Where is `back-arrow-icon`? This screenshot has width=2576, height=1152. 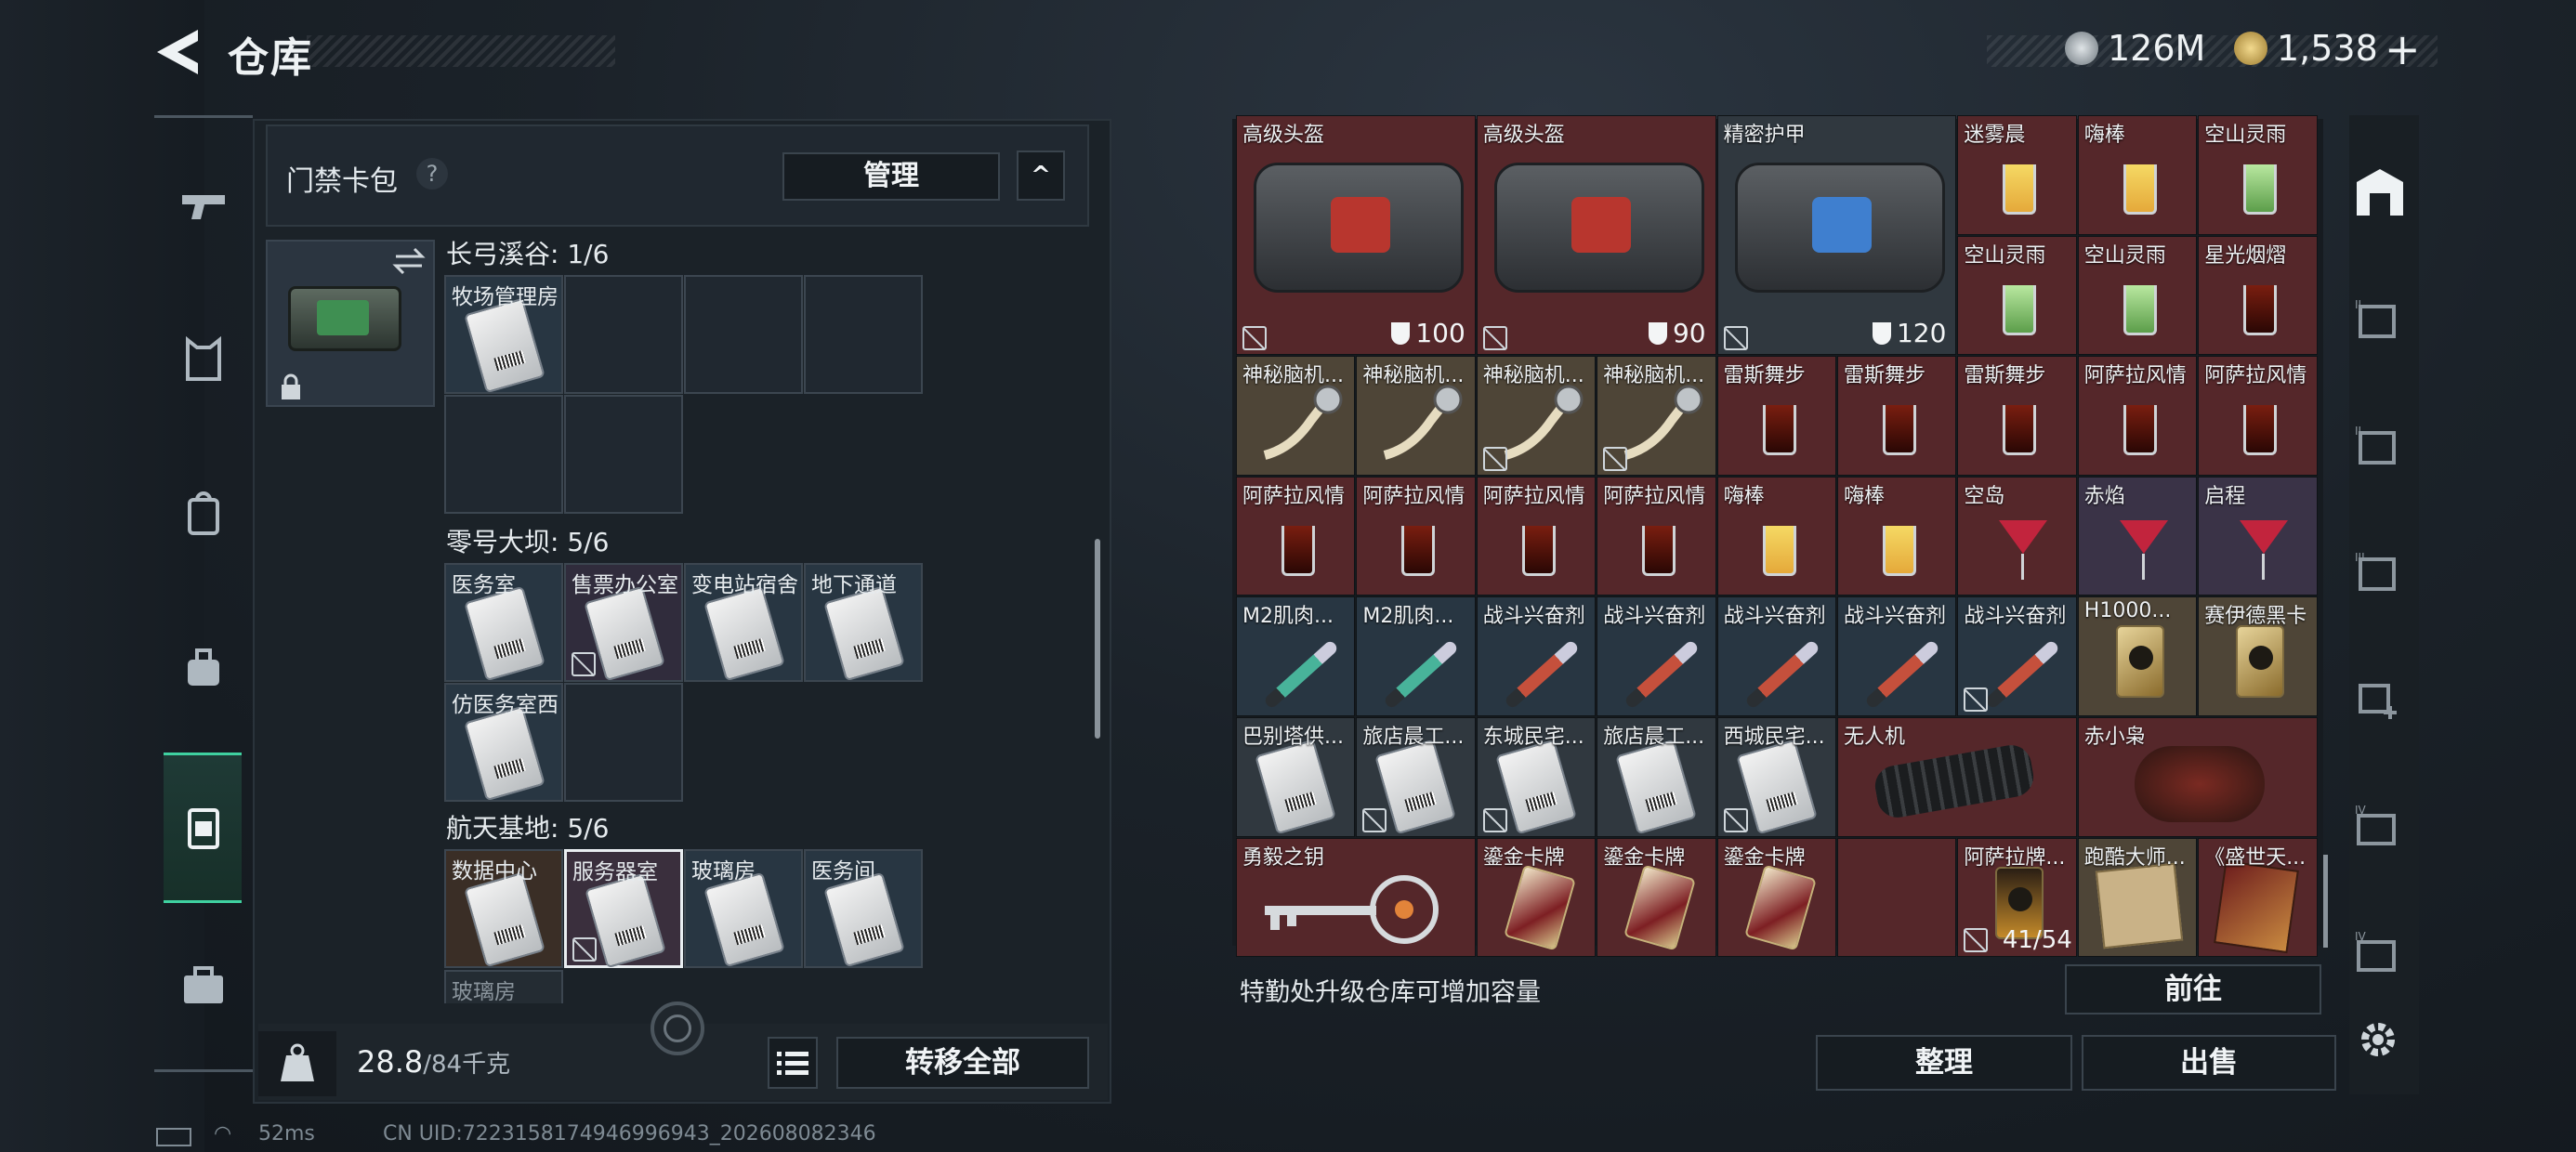
back-arrow-icon is located at coordinates (176, 52).